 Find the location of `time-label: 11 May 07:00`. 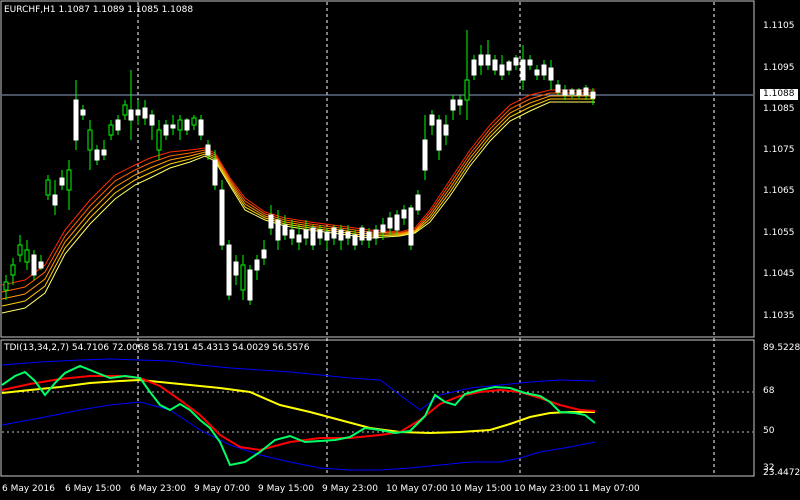

time-label: 11 May 07:00 is located at coordinates (609, 489).